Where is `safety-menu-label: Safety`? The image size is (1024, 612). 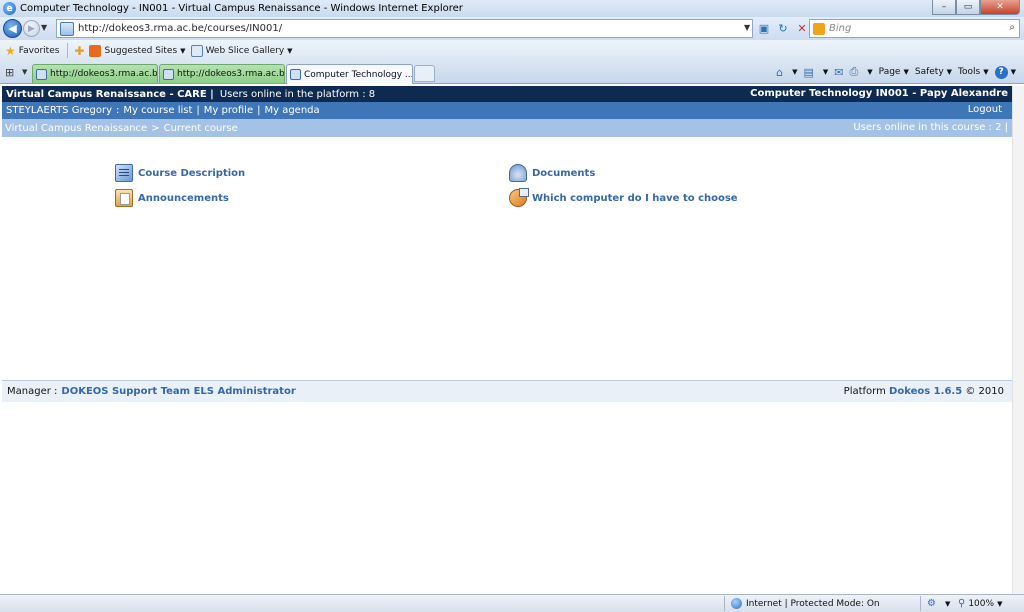 safety-menu-label: Safety is located at coordinates (929, 72).